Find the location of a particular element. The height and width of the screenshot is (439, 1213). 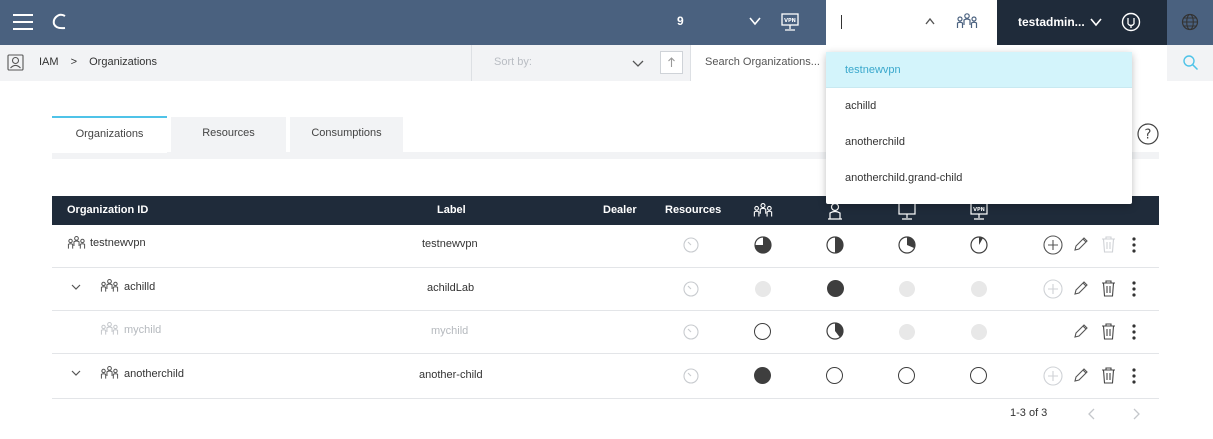

pagination-text: 1-3 of 3 is located at coordinates (1029, 413).